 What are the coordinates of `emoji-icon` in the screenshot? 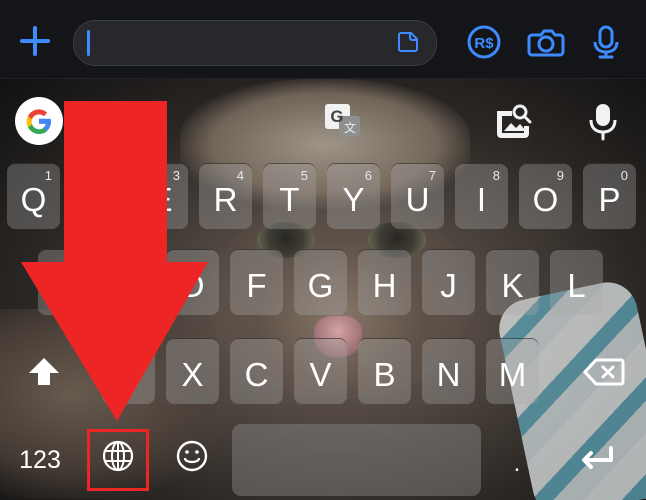 It's located at (192, 456).